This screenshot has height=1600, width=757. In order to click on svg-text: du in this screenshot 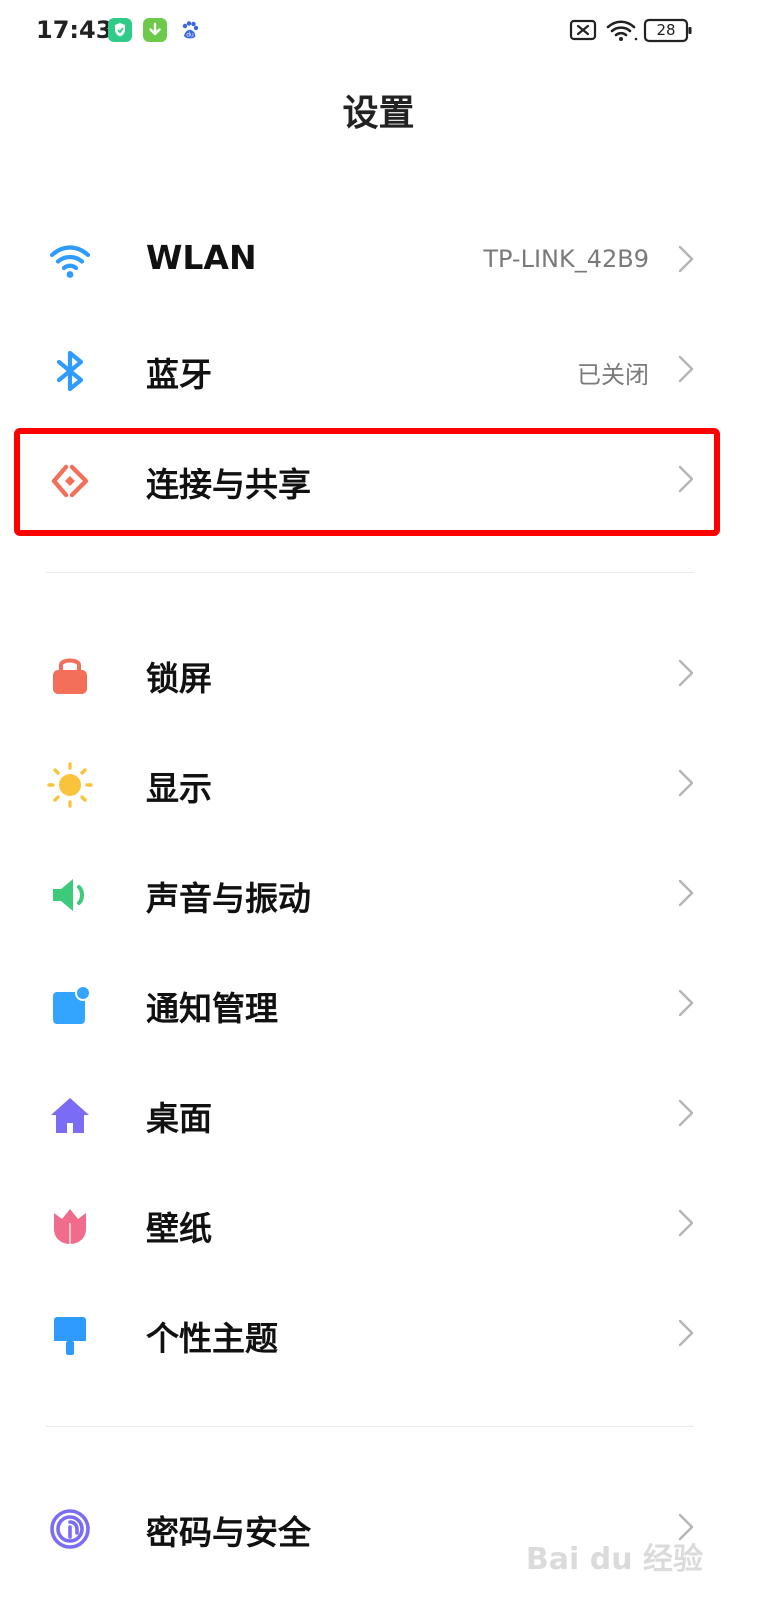, I will do `click(190, 35)`.